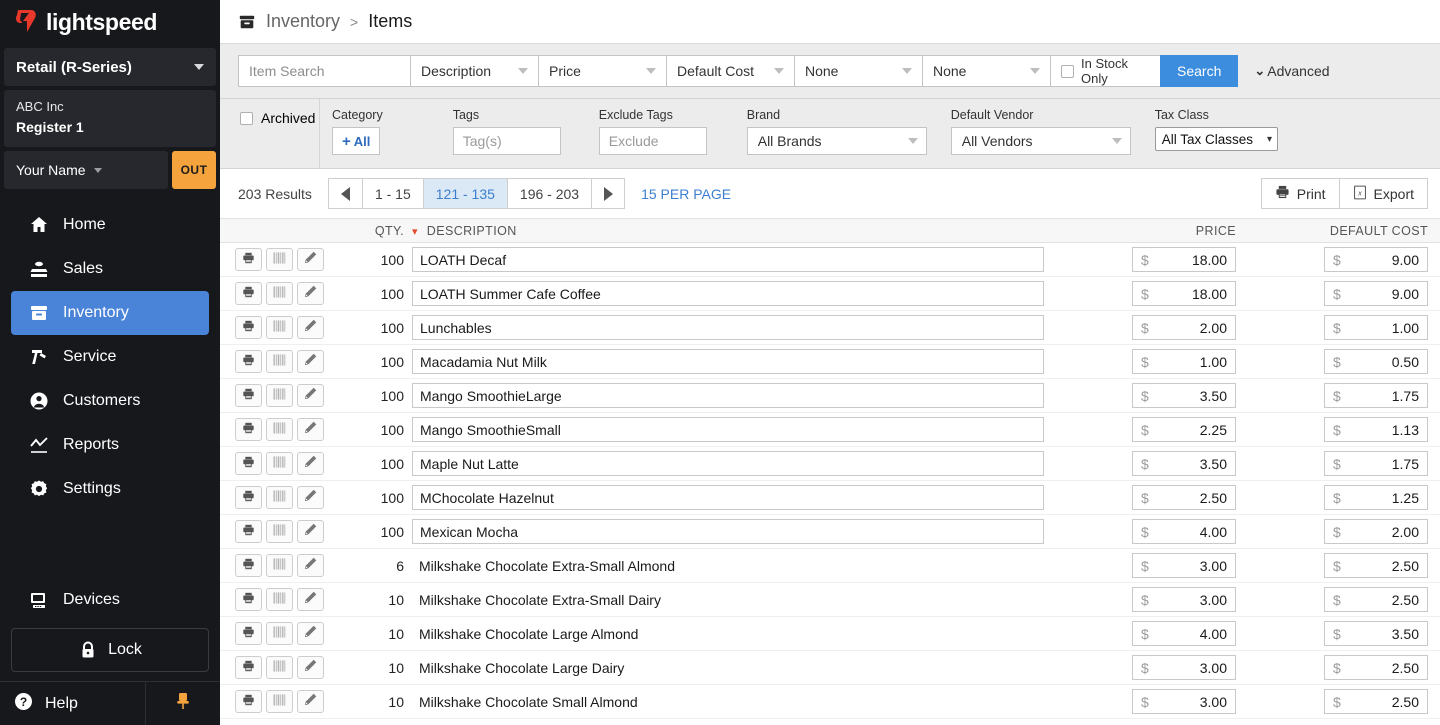 Image resolution: width=1440 pixels, height=725 pixels. What do you see at coordinates (324, 71) in the screenshot?
I see `search-input: Item Search` at bounding box center [324, 71].